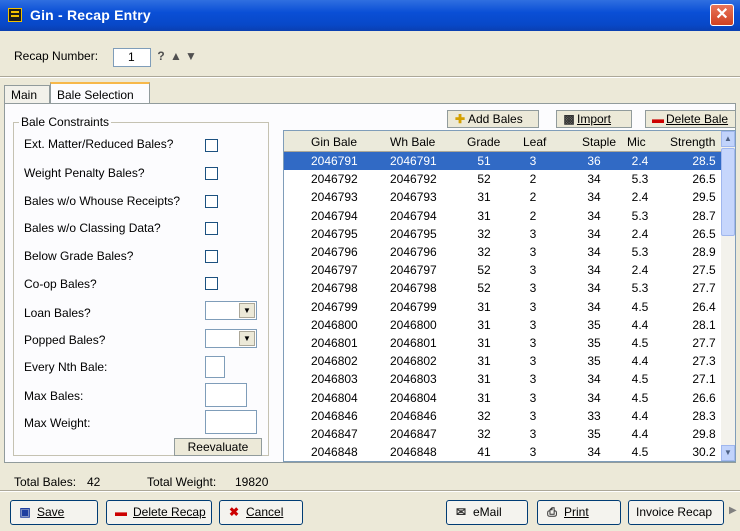 The height and width of the screenshot is (531, 740). I want to click on gin-bale-cell: 2046802, so click(334, 361).